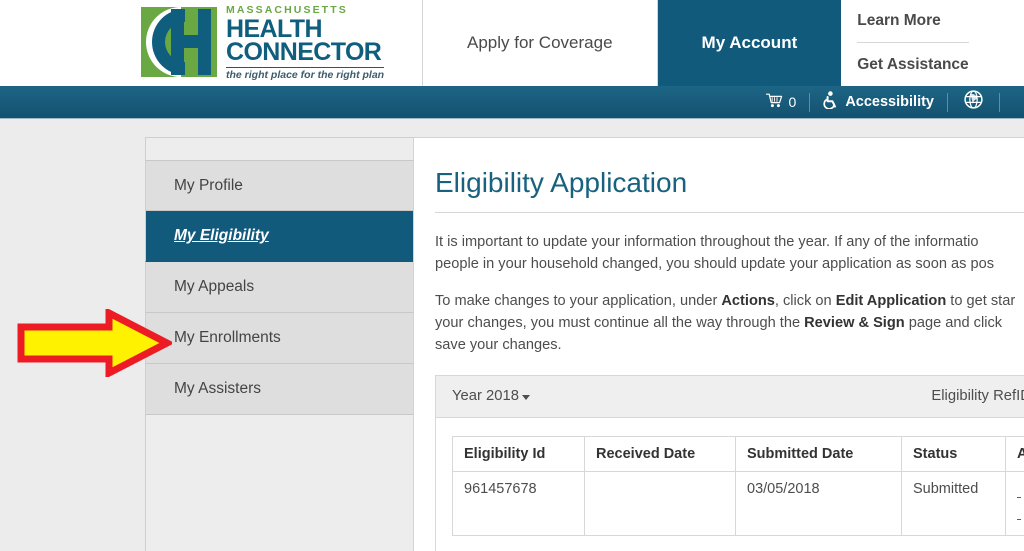 The image size is (1024, 551). I want to click on health-connector-logo-mark, so click(179, 42).